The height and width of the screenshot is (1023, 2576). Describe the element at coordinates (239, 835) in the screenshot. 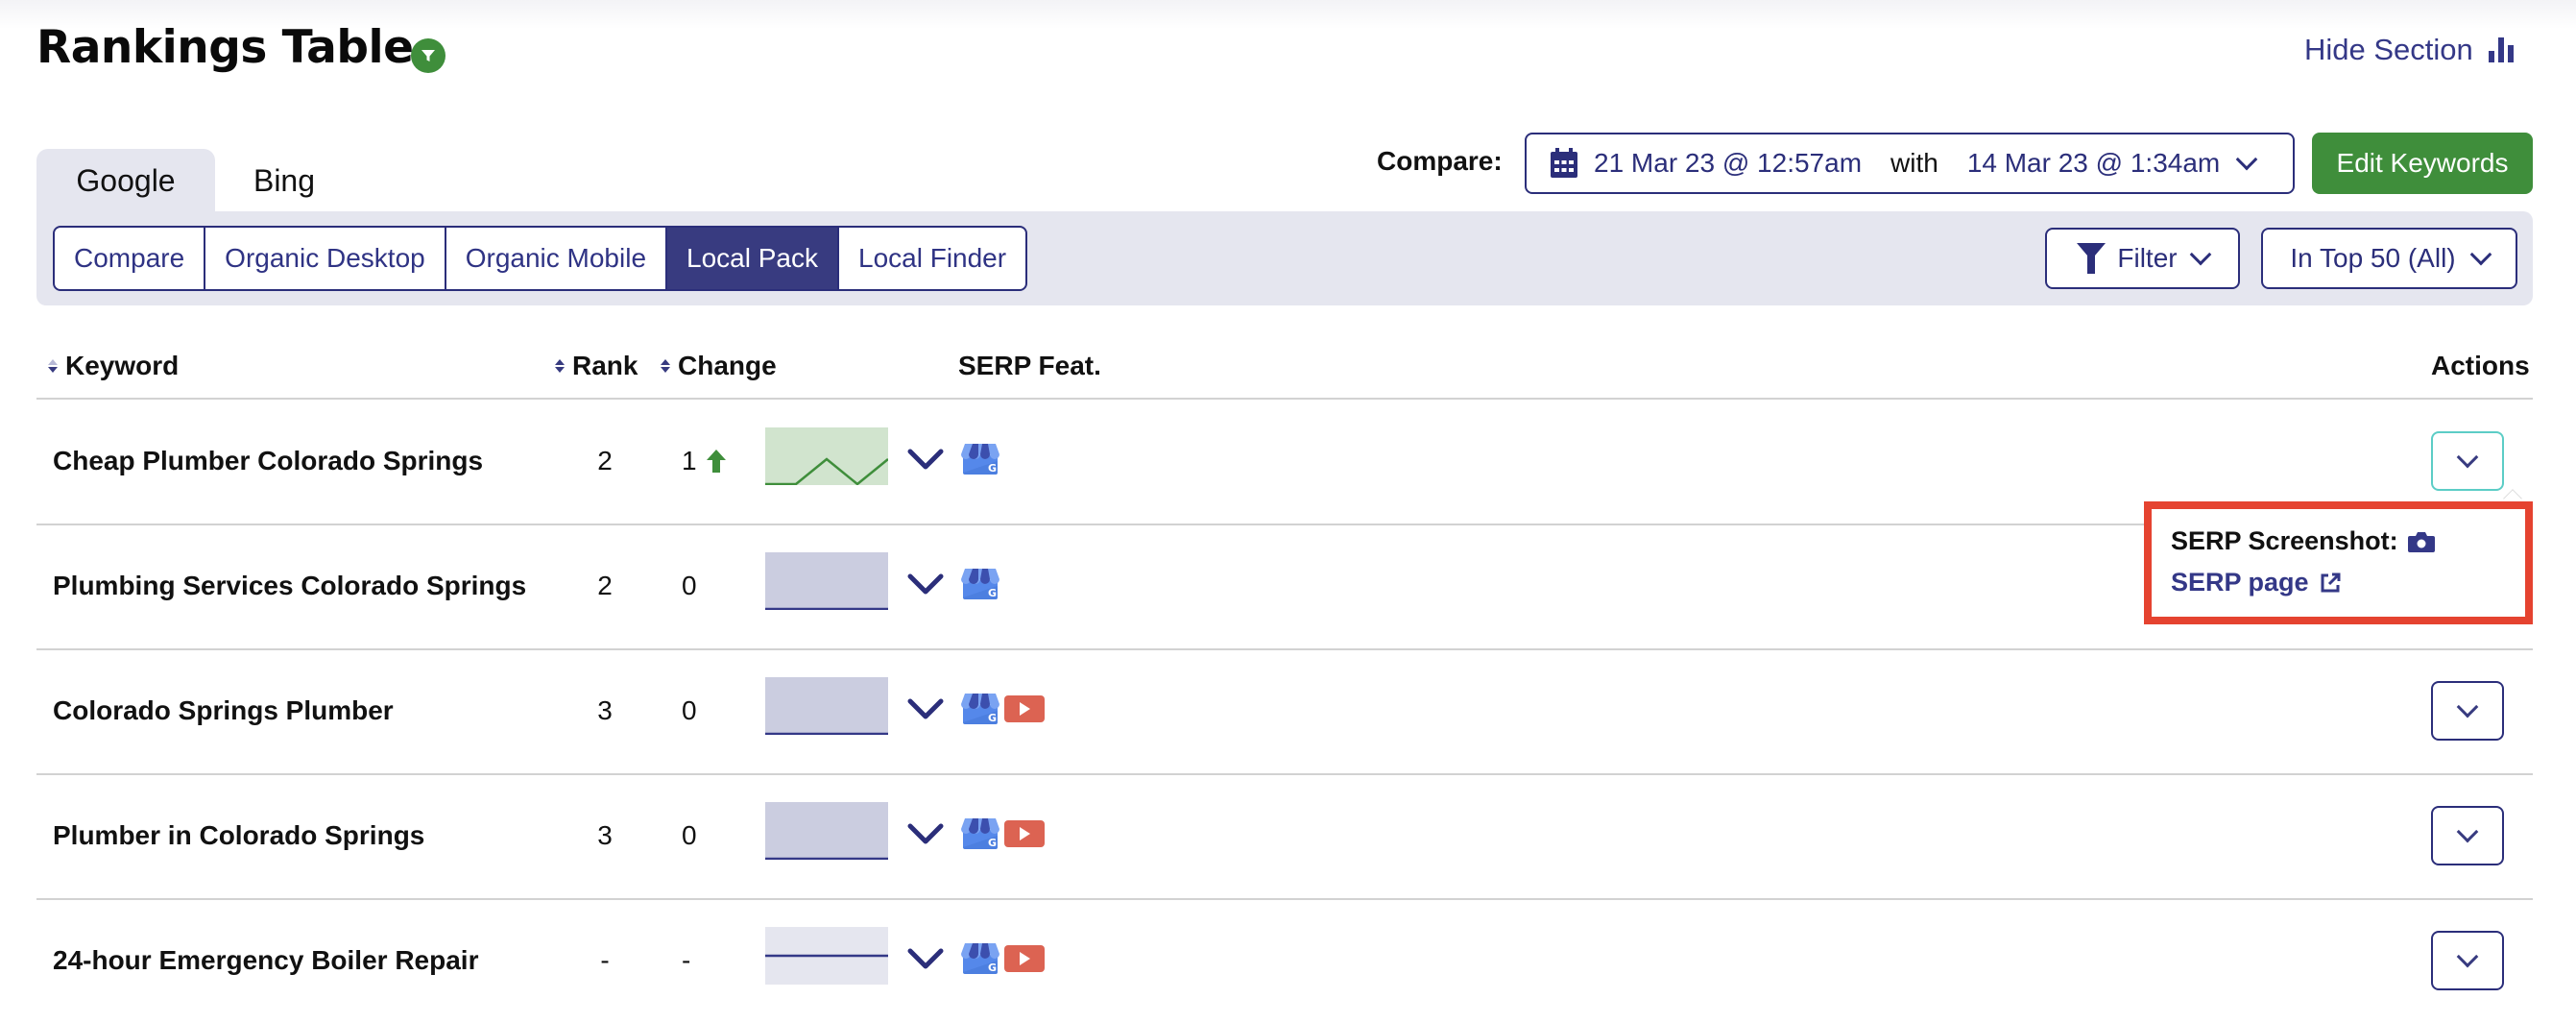

I see `keyword-cell: Plumber in Colorado Springs` at that location.